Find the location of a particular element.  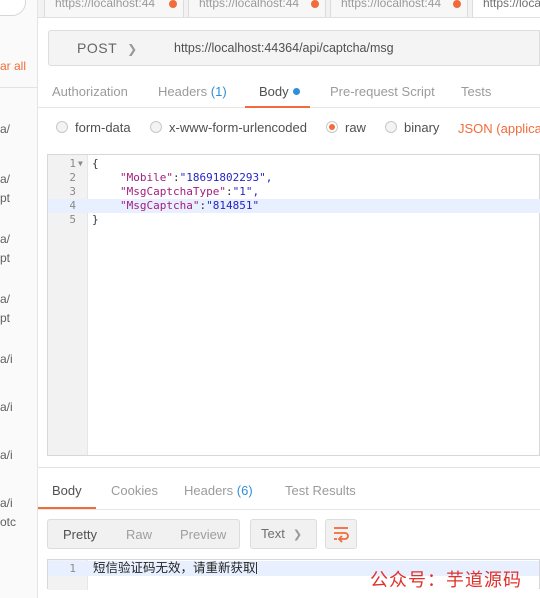

raw-button: Raw is located at coordinates (139, 534).